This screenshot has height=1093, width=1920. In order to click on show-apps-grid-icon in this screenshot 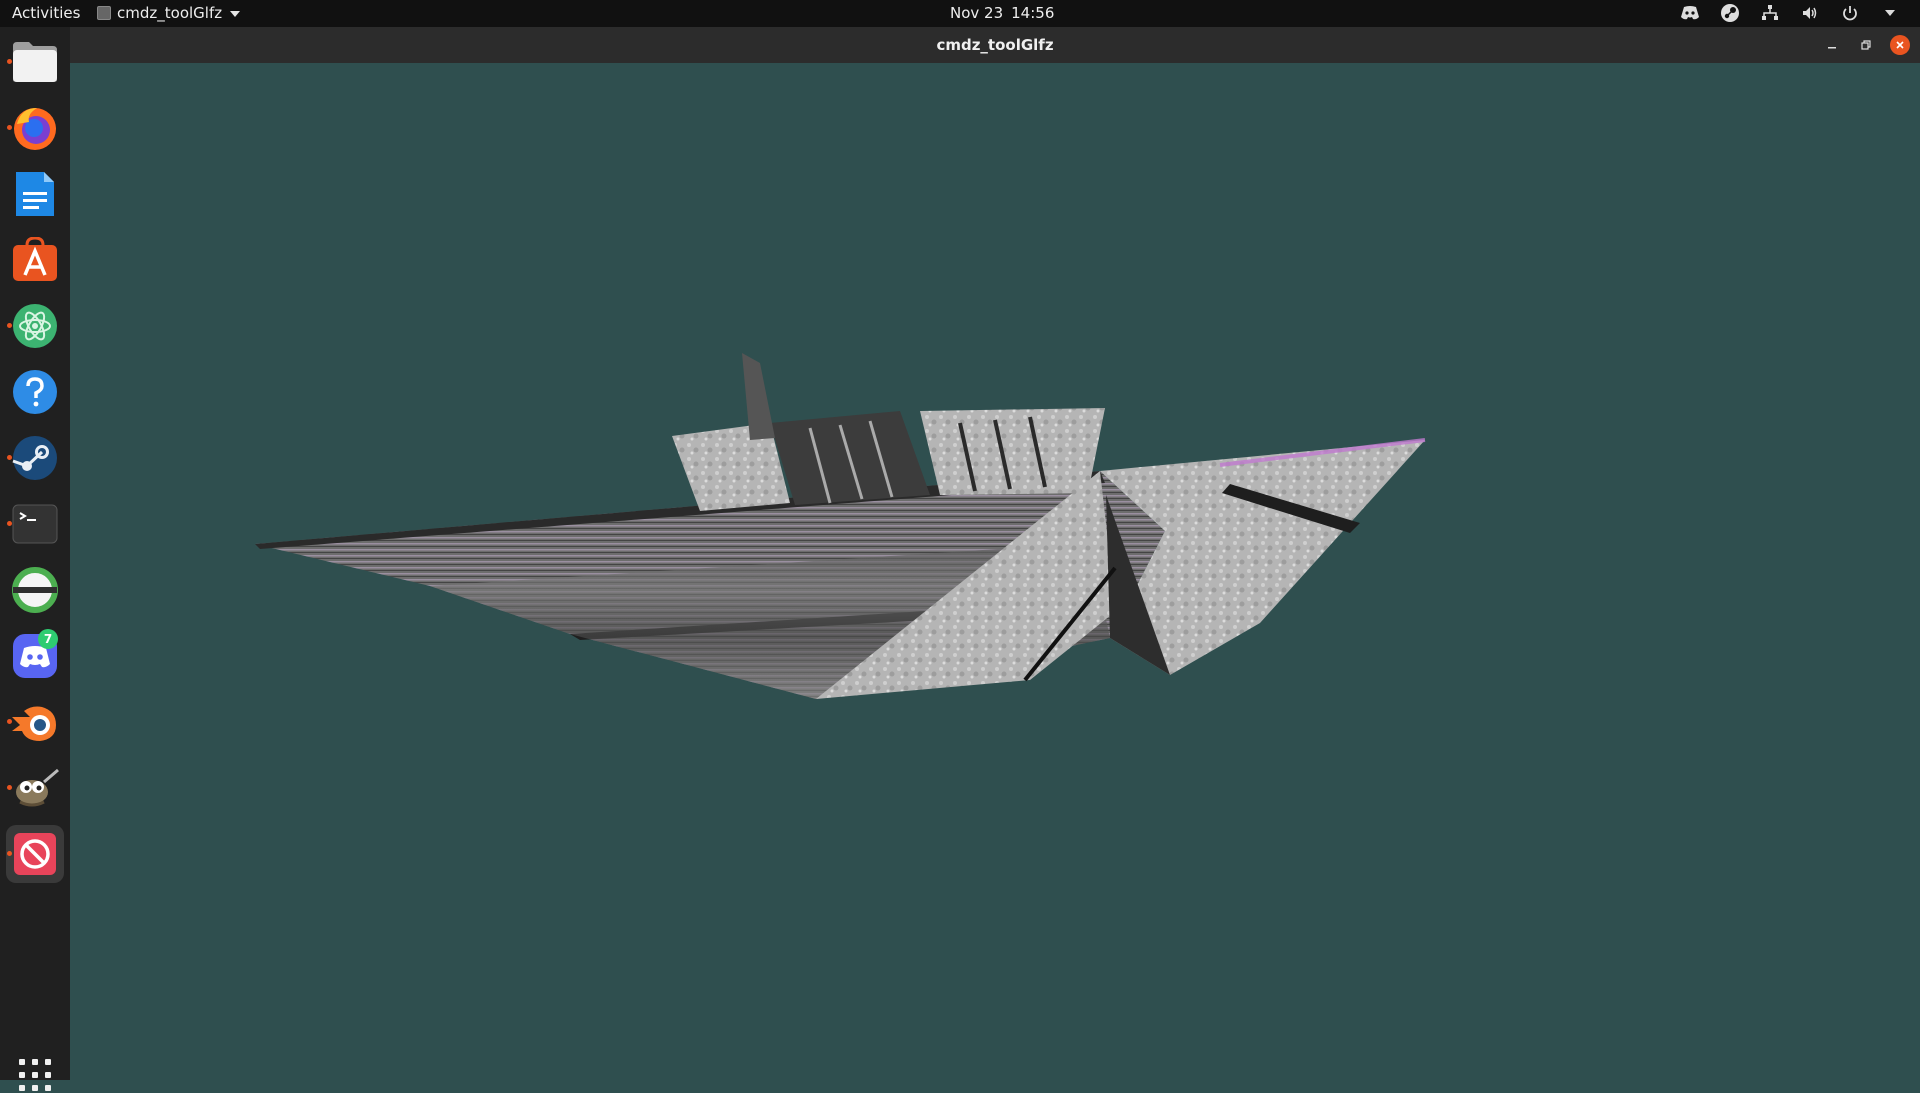, I will do `click(35, 1075)`.